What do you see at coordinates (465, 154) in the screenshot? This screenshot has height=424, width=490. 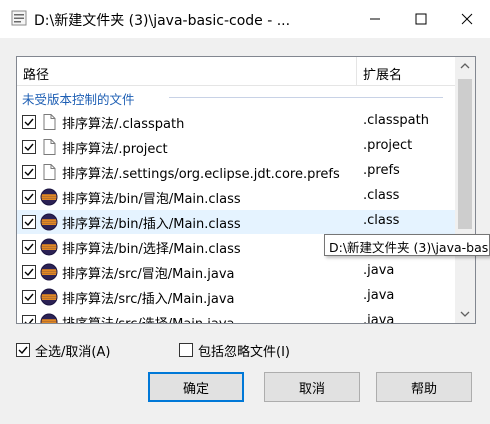 I see `scroll-thumb` at bounding box center [465, 154].